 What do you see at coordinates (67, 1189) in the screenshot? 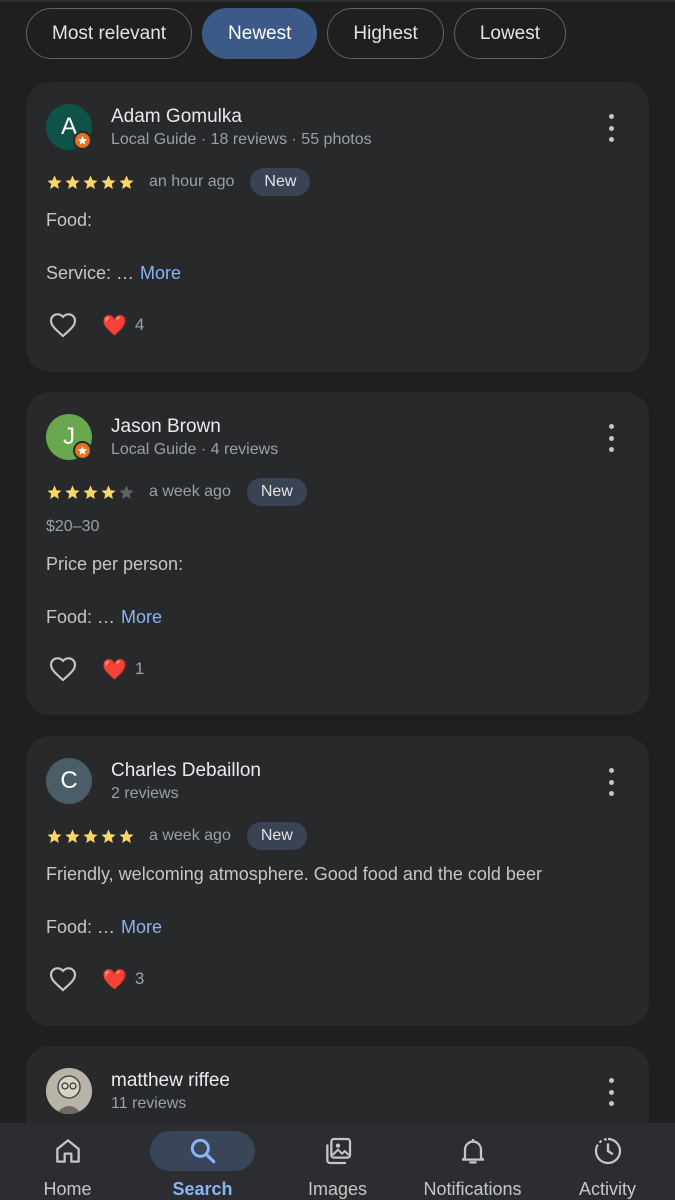
I see `nav-label: Home` at bounding box center [67, 1189].